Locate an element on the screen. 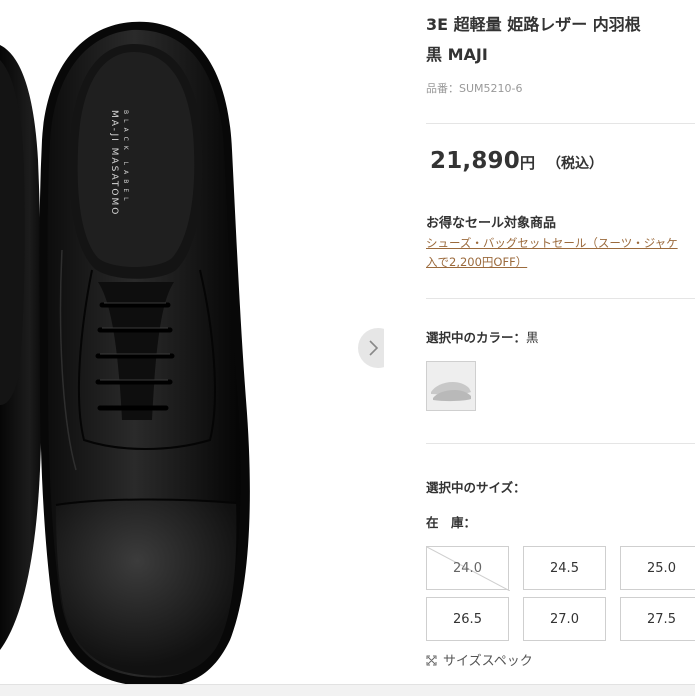  svg-text: BLACK LABEL is located at coordinates (125, 157).